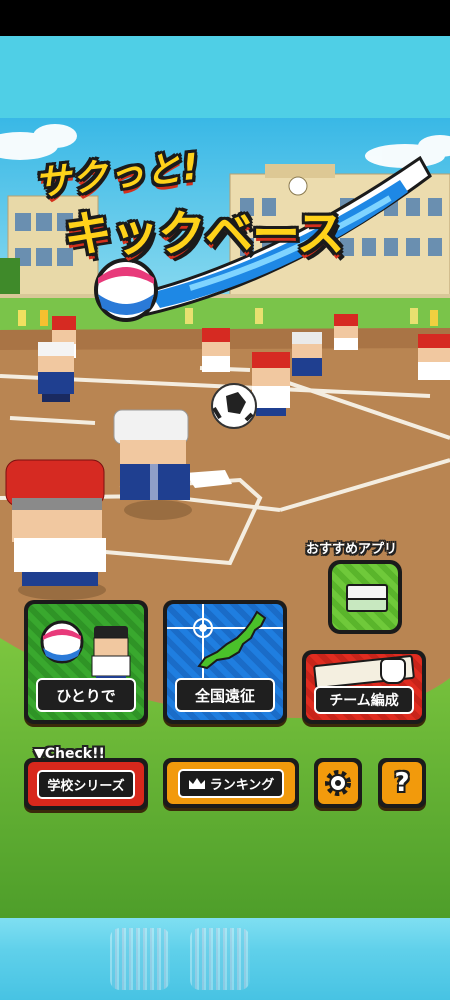 Image resolution: width=450 pixels, height=1000 pixels. I want to click on single-play-button: ひとりで, so click(86, 662).